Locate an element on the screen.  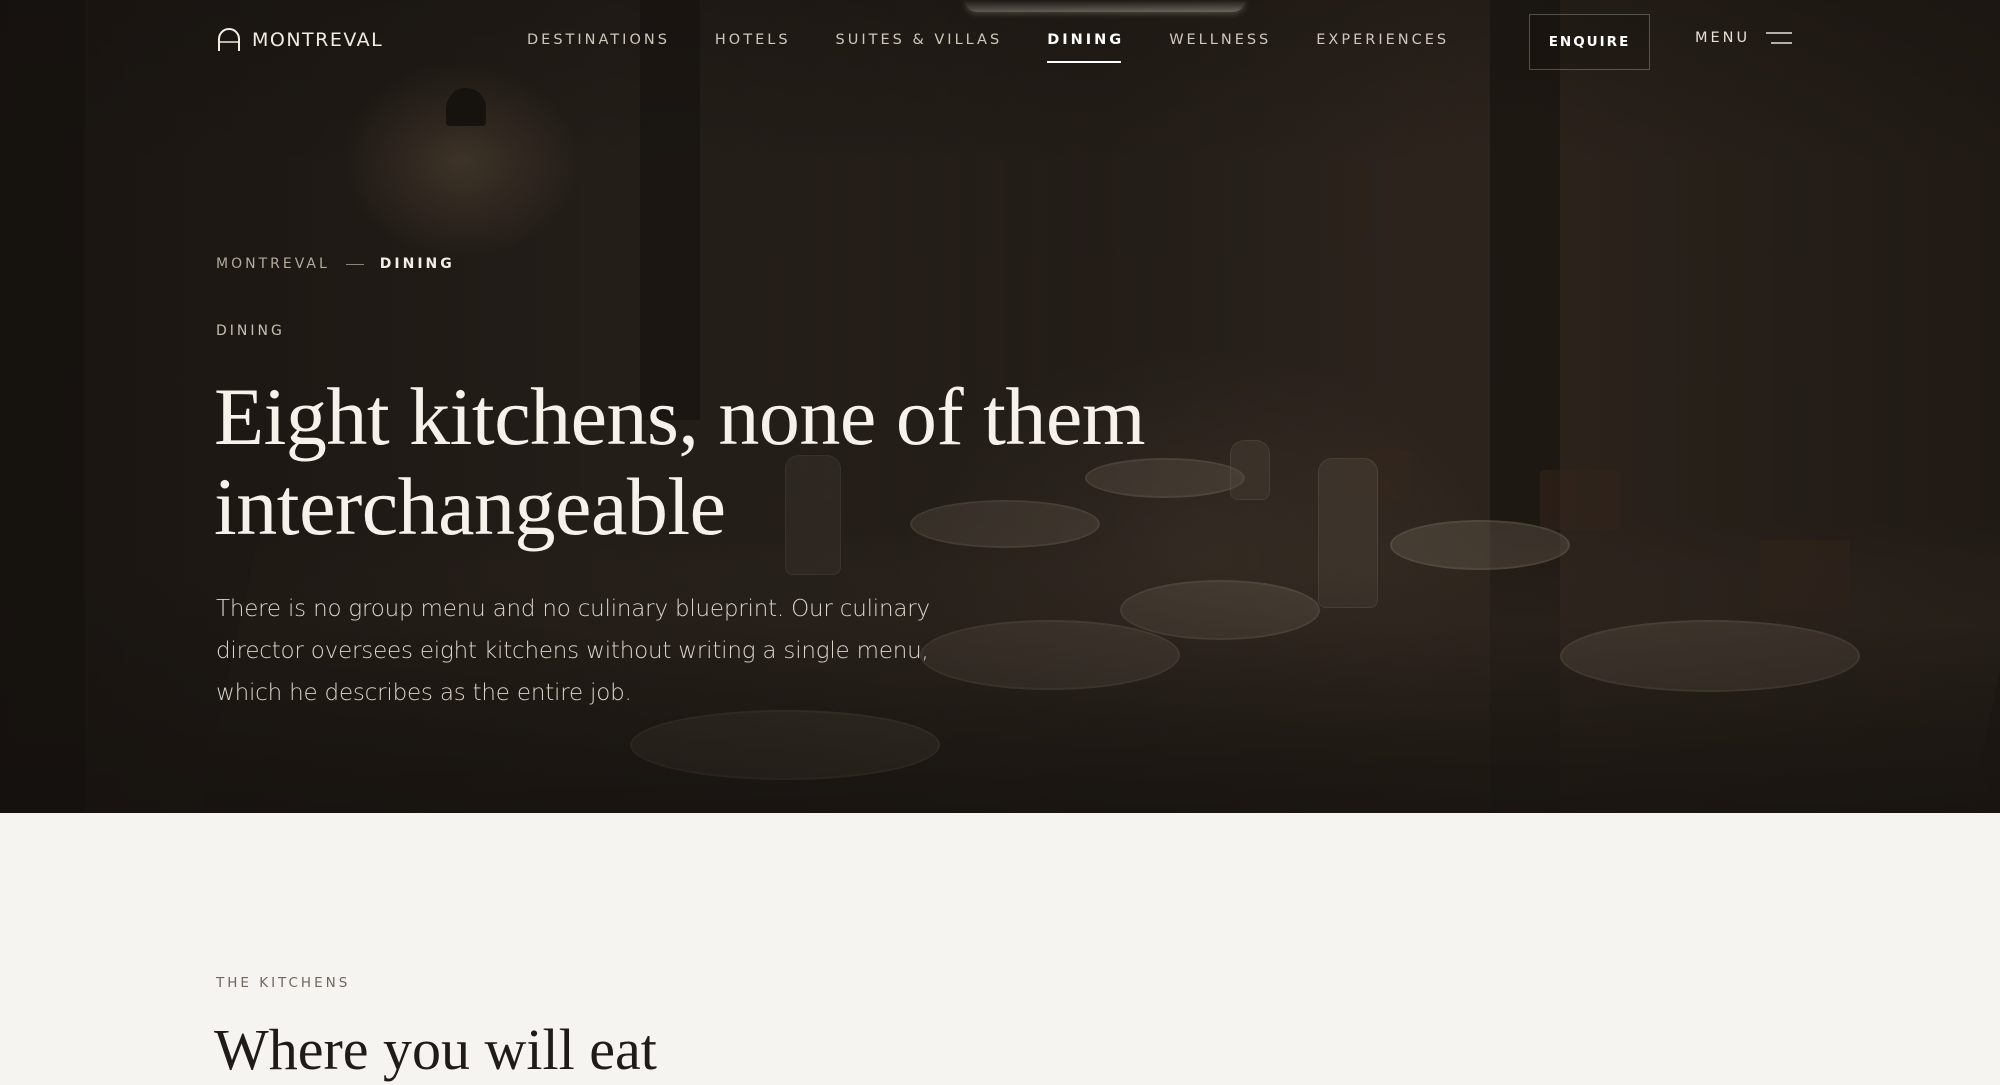
menu-label: MENU is located at coordinates (1723, 38).